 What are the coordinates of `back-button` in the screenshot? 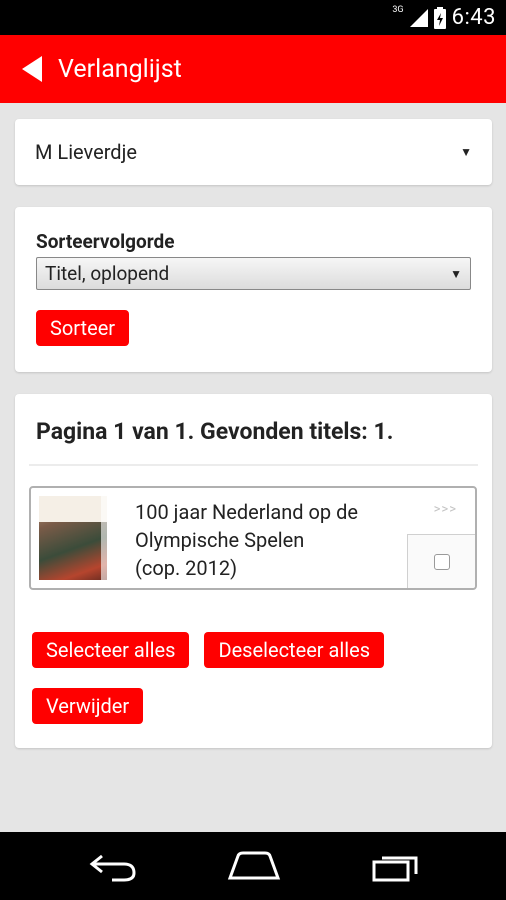 It's located at (29, 69).